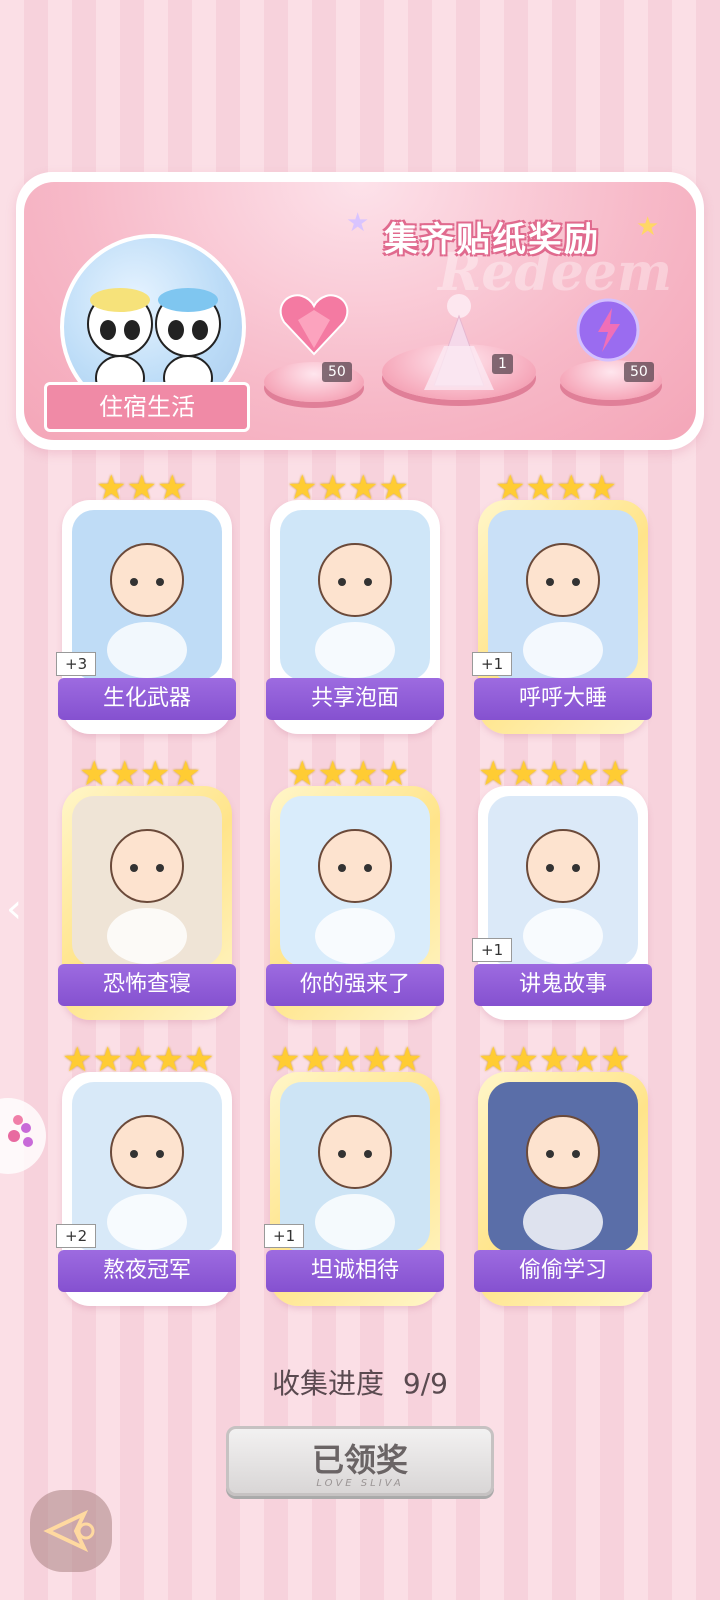  What do you see at coordinates (146, 1173) in the screenshot?
I see `sticker-card: 熬夜冠军 +2 ★★★★★` at bounding box center [146, 1173].